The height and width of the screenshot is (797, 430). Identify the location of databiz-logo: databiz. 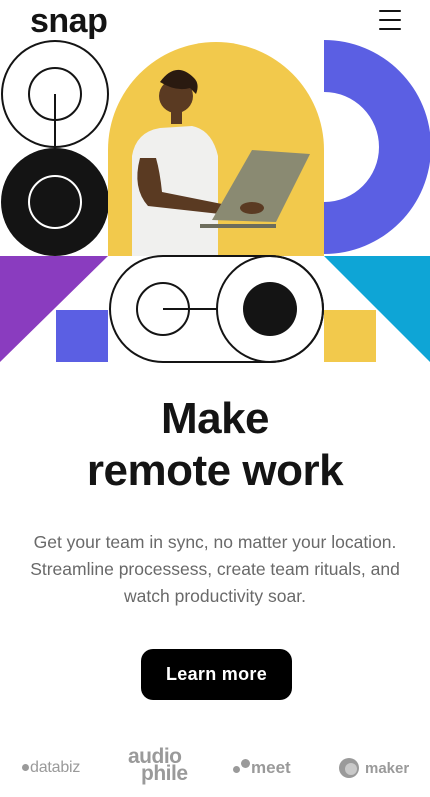
(51, 768).